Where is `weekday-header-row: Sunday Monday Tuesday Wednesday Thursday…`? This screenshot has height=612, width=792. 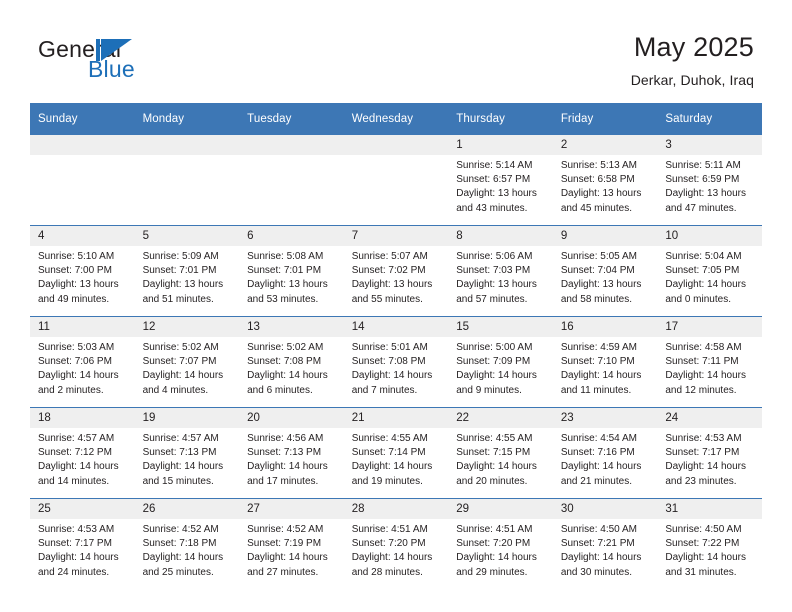
weekday-header-row: Sunday Monday Tuesday Wednesday Thursday… is located at coordinates (396, 119).